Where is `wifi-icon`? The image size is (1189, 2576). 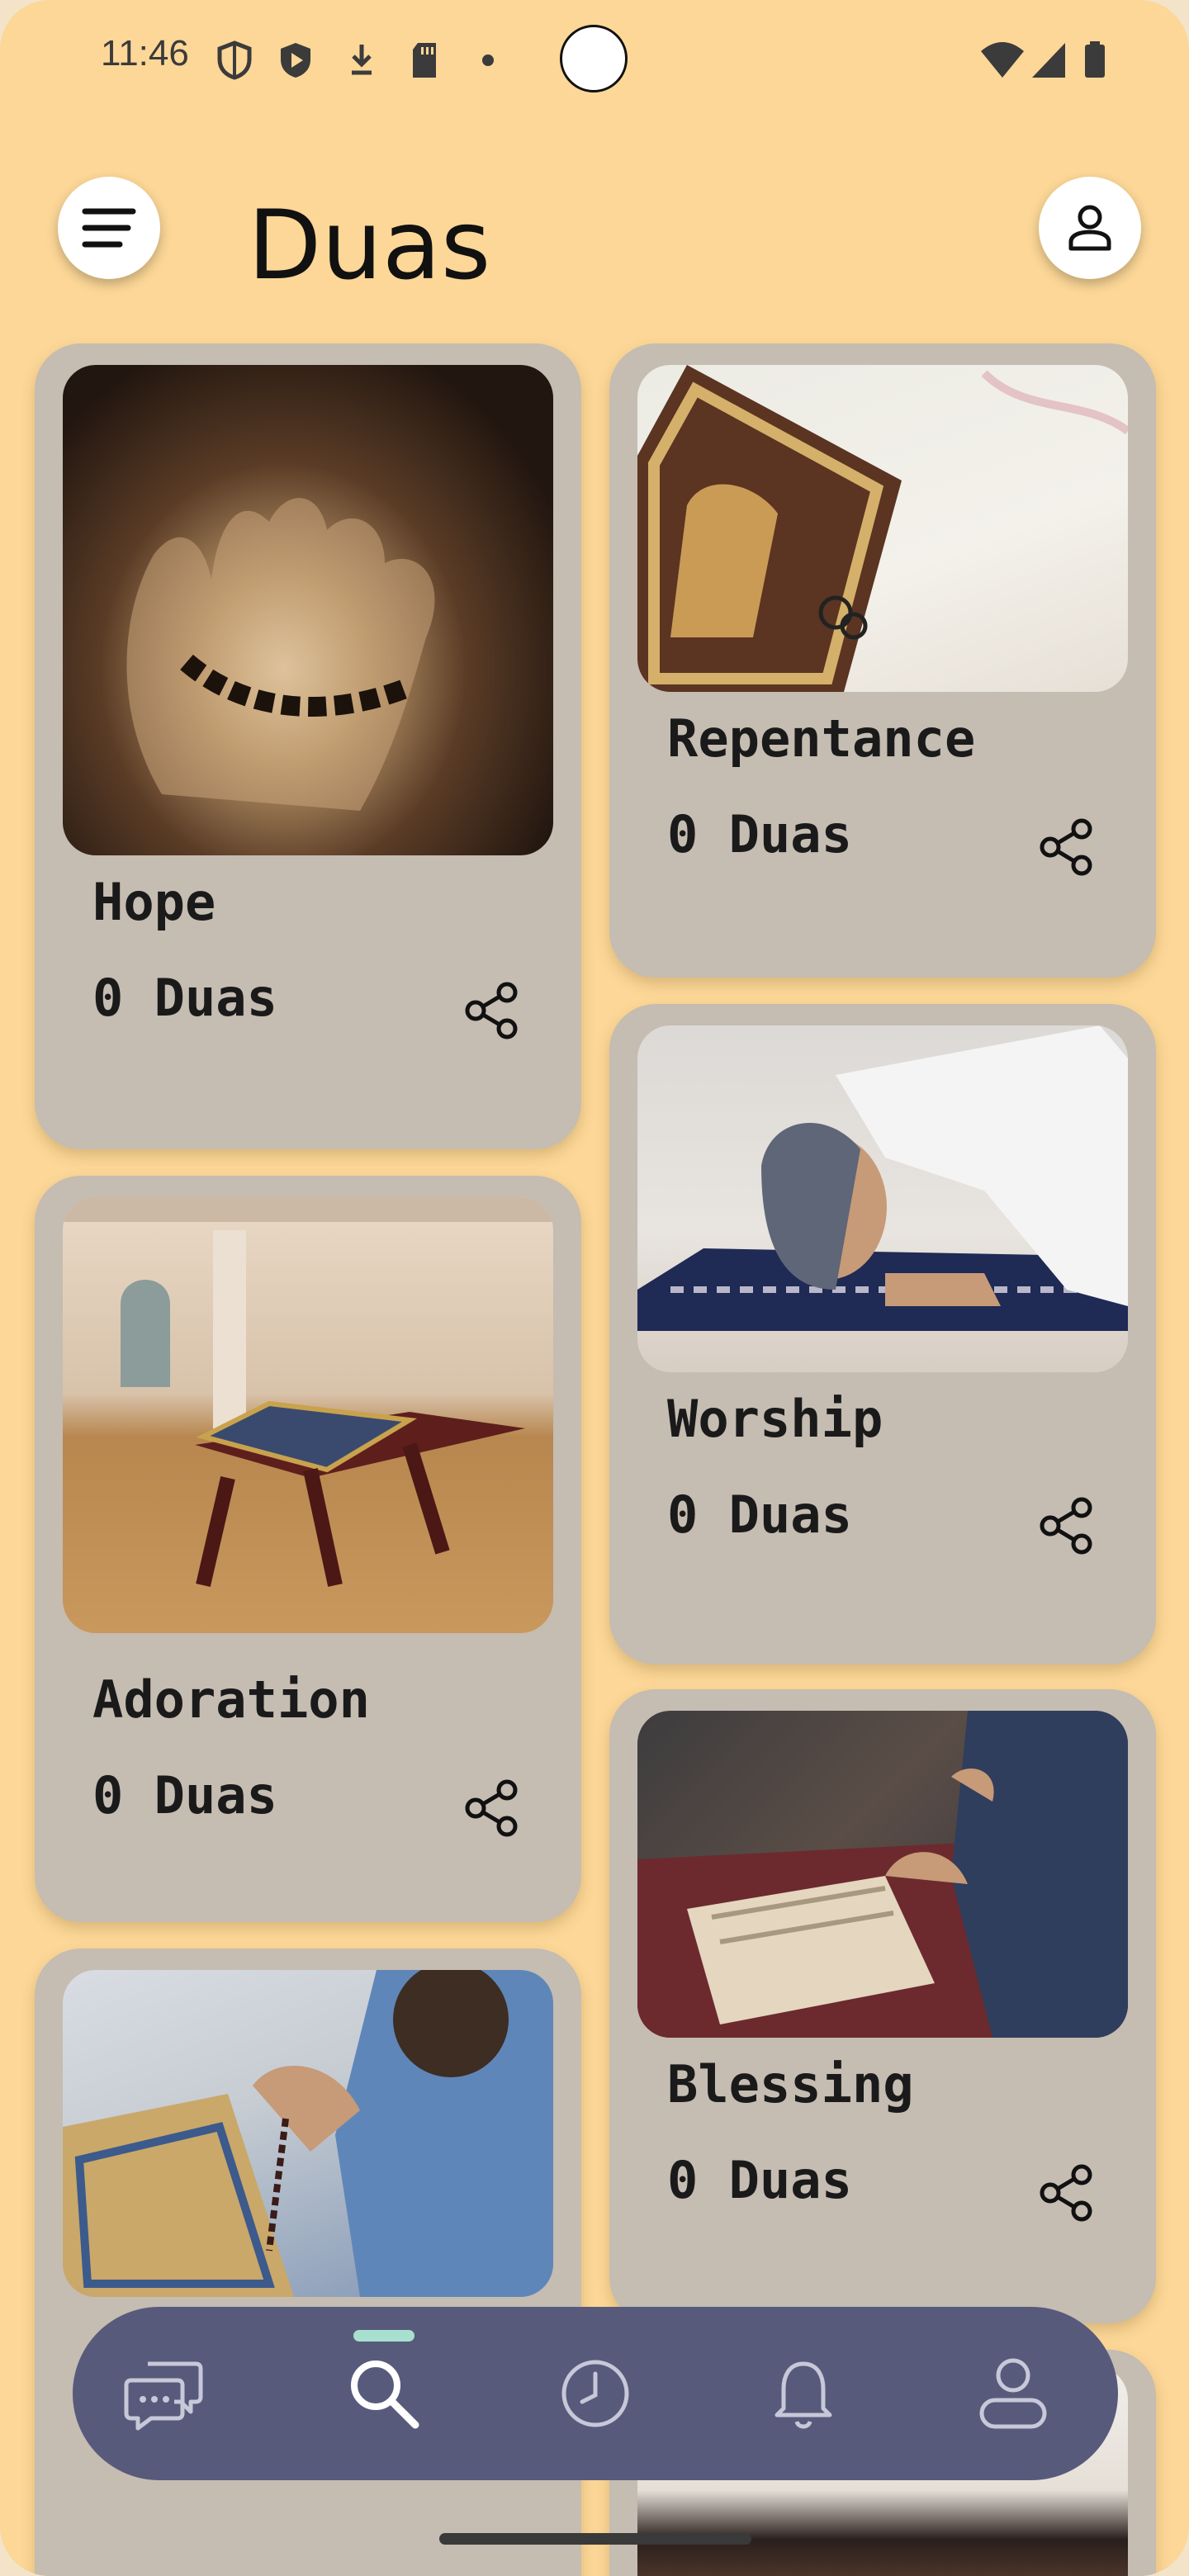
wifi-icon is located at coordinates (1002, 60).